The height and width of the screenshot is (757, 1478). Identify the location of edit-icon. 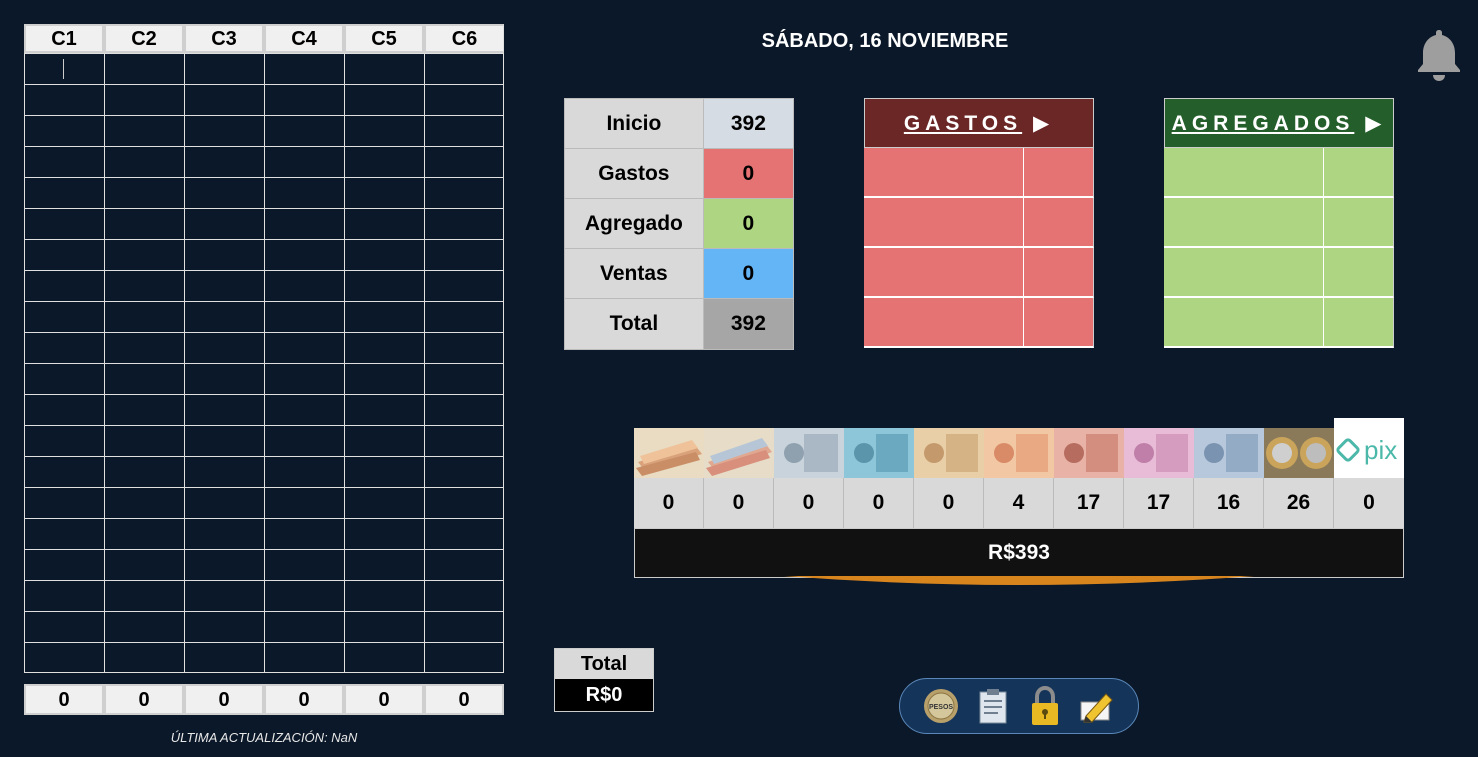
(1097, 706).